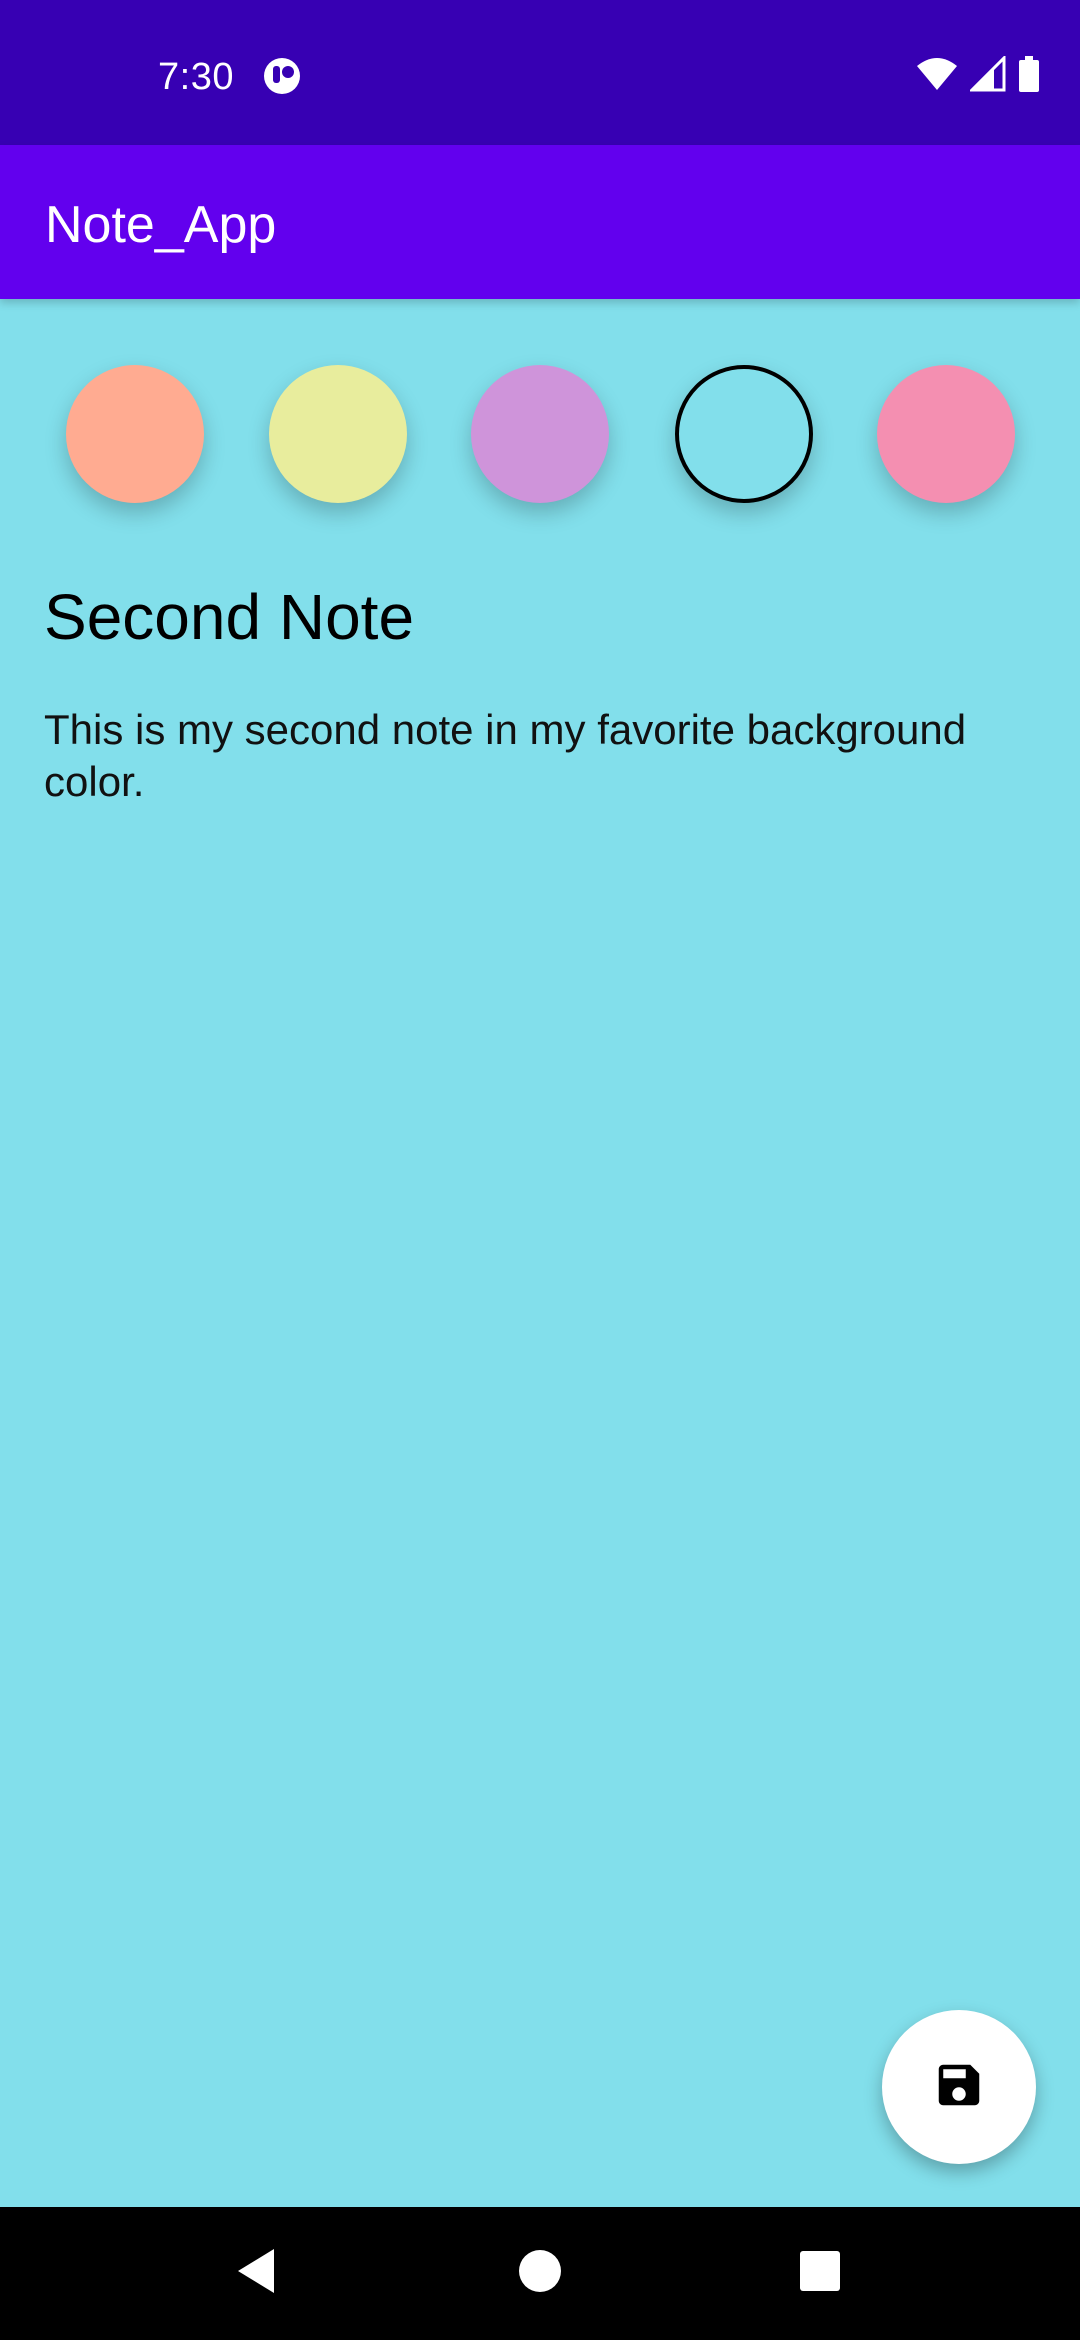 The height and width of the screenshot is (2340, 1080). I want to click on save-icon, so click(959, 2087).